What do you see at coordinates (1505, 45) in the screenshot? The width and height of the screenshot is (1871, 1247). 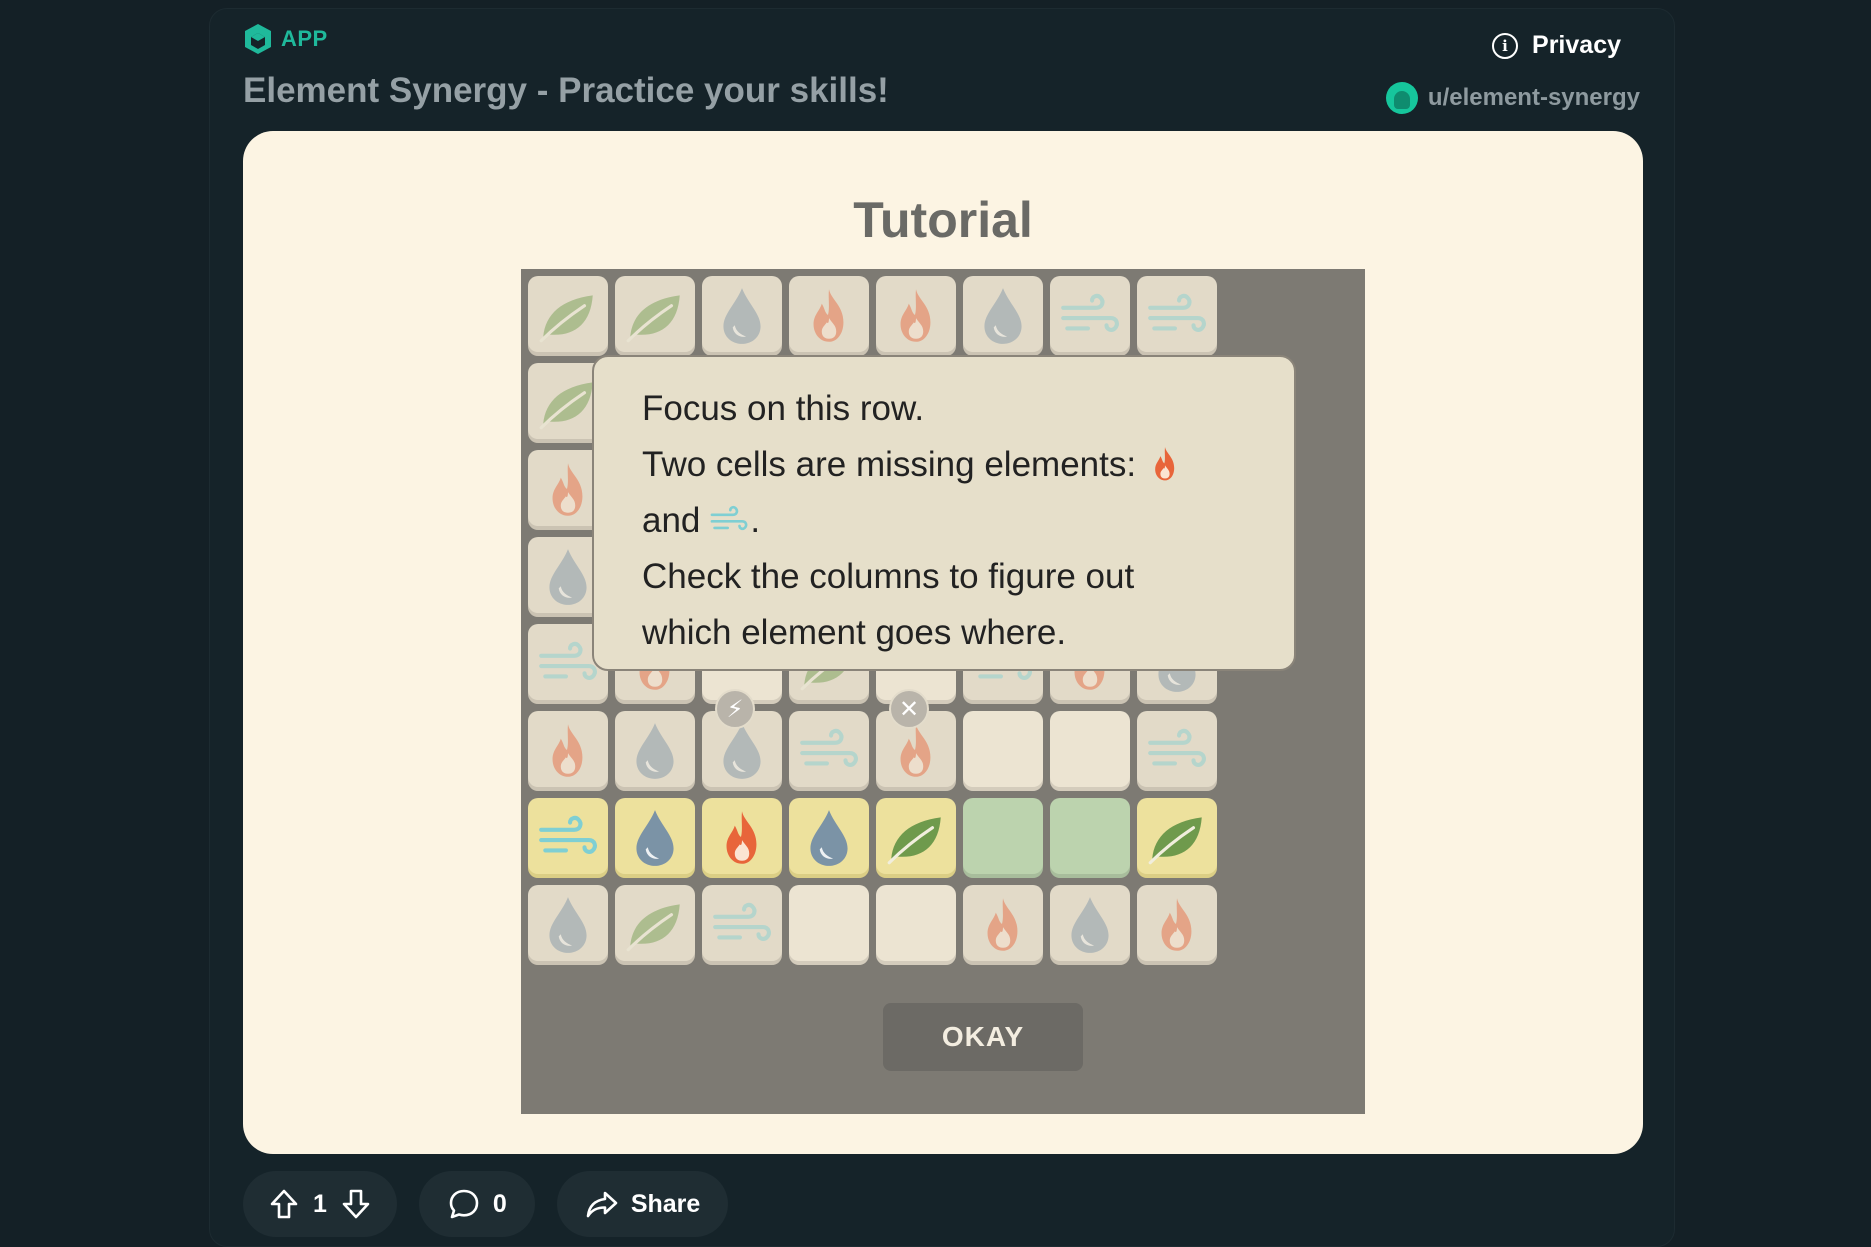 I see `info-icon: i` at bounding box center [1505, 45].